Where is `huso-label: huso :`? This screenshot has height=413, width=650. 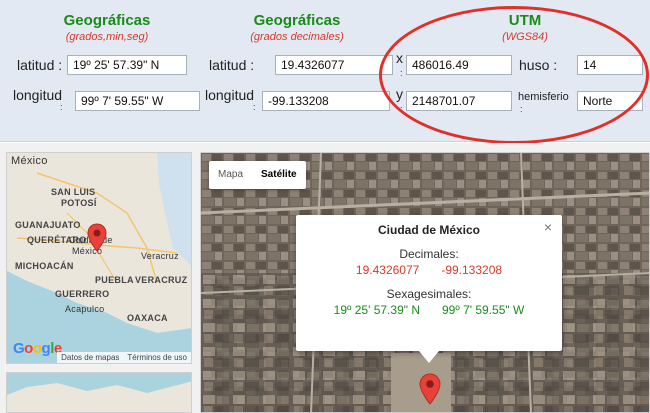 huso-label: huso : is located at coordinates (538, 65).